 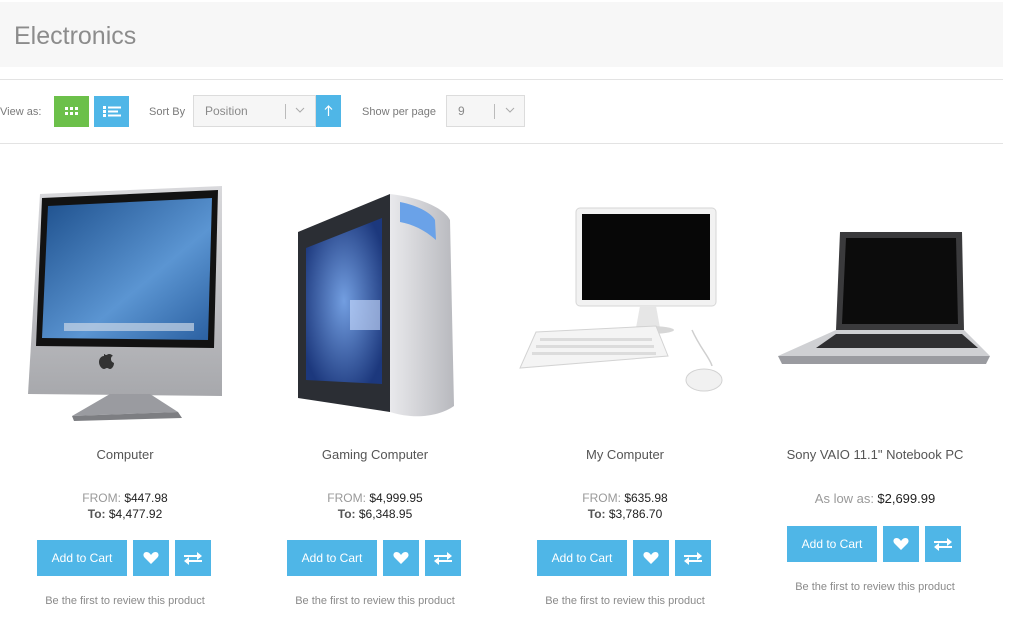 I want to click on price-to-value: $3,786.70, so click(x=635, y=514).